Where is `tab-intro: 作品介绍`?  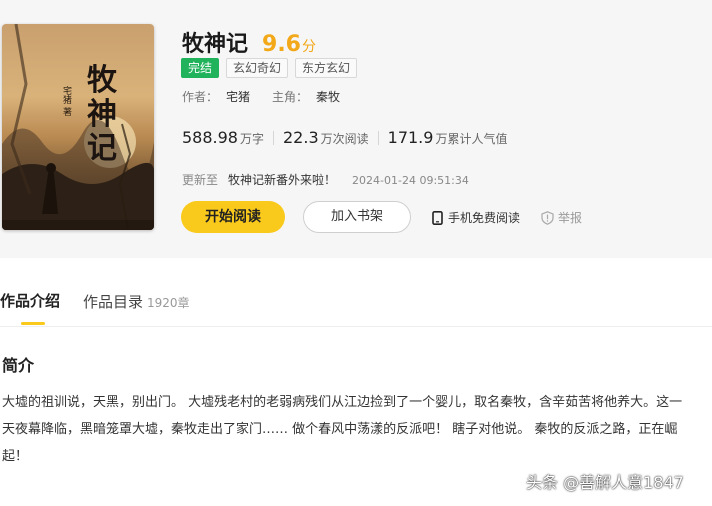 tab-intro: 作品介绍 is located at coordinates (30, 300).